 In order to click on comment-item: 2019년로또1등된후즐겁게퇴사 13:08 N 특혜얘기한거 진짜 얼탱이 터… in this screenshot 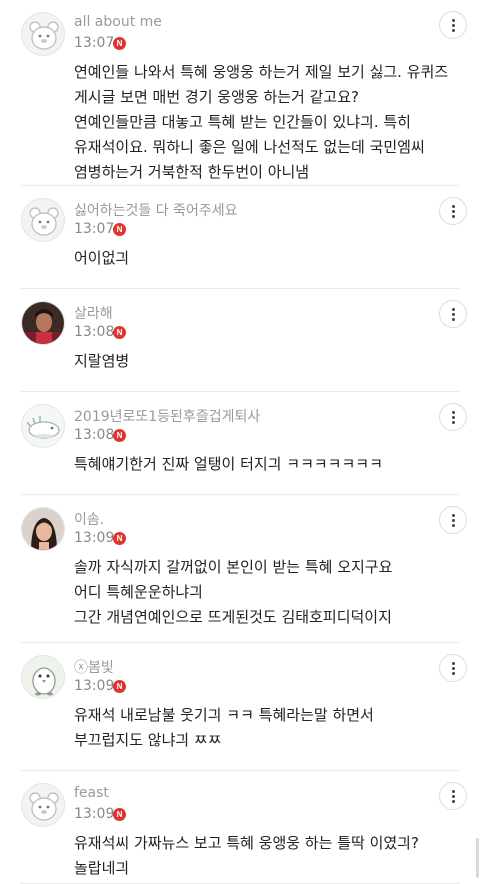, I will do `click(240, 443)`.